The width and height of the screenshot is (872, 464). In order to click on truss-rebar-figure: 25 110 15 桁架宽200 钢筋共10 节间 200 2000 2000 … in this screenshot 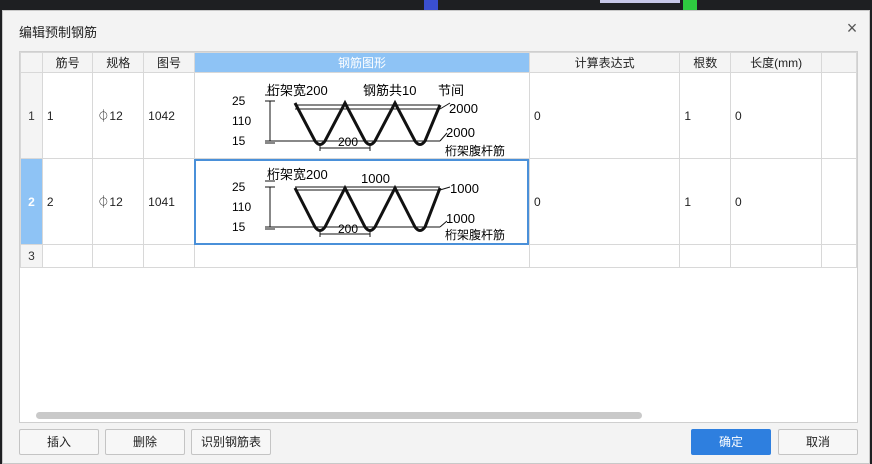, I will do `click(368, 120)`.